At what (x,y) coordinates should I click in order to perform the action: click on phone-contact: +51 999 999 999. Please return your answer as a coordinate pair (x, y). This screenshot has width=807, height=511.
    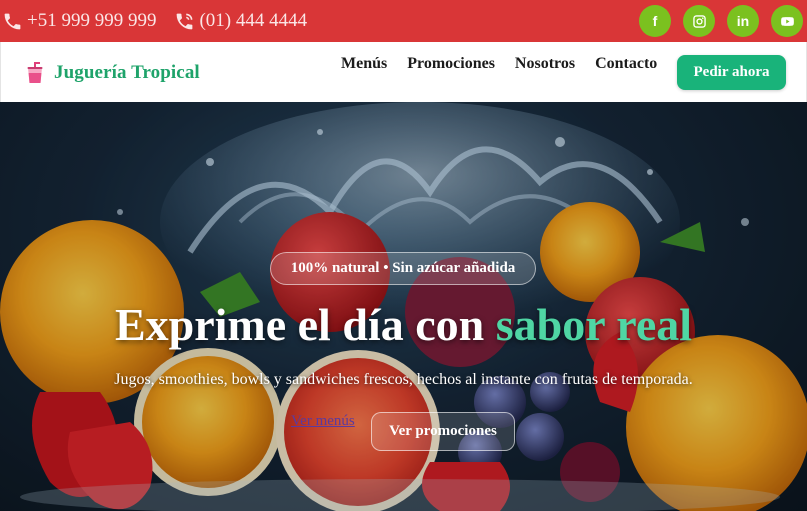
    Looking at the image, I should click on (79, 21).